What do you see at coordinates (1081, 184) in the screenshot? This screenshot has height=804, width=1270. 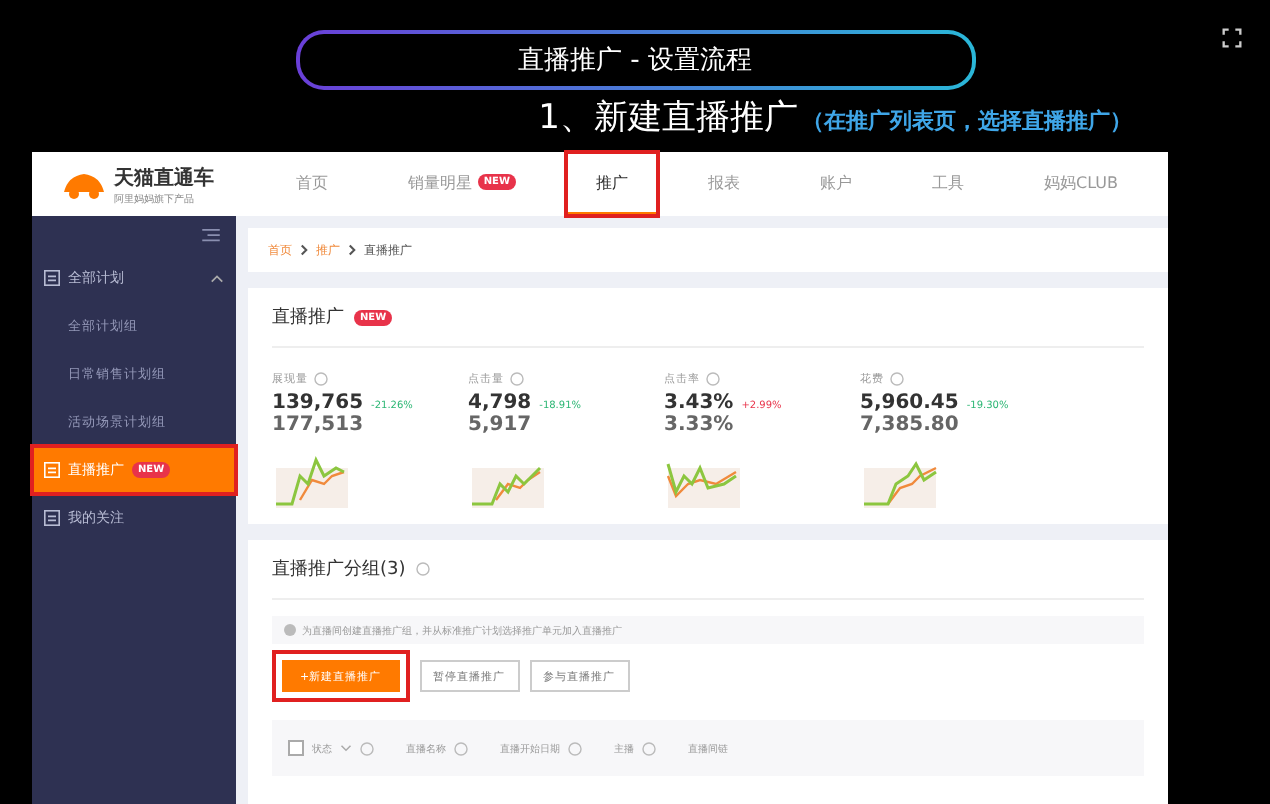 I see `nav-tab: 妈妈CLUB` at bounding box center [1081, 184].